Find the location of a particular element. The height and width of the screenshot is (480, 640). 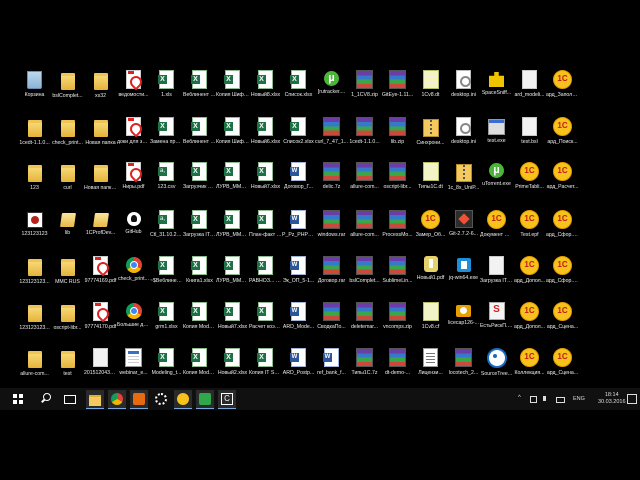

desktop-icon: vncomps.zip is located at coordinates (397, 322).